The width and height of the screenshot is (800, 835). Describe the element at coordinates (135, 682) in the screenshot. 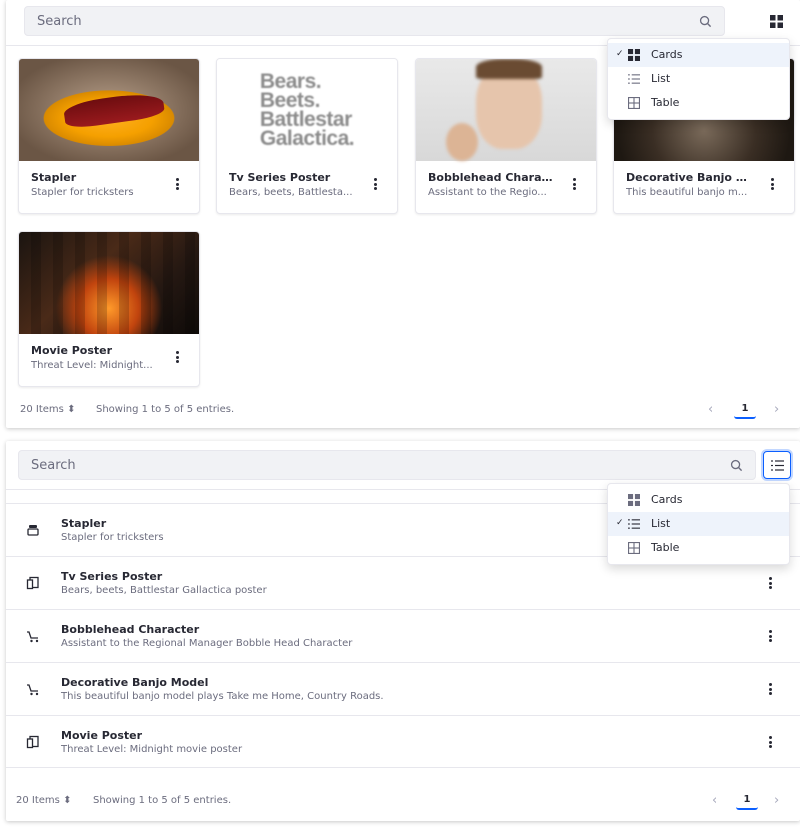

I see `list-item-title: Decorative Banjo Model` at that location.